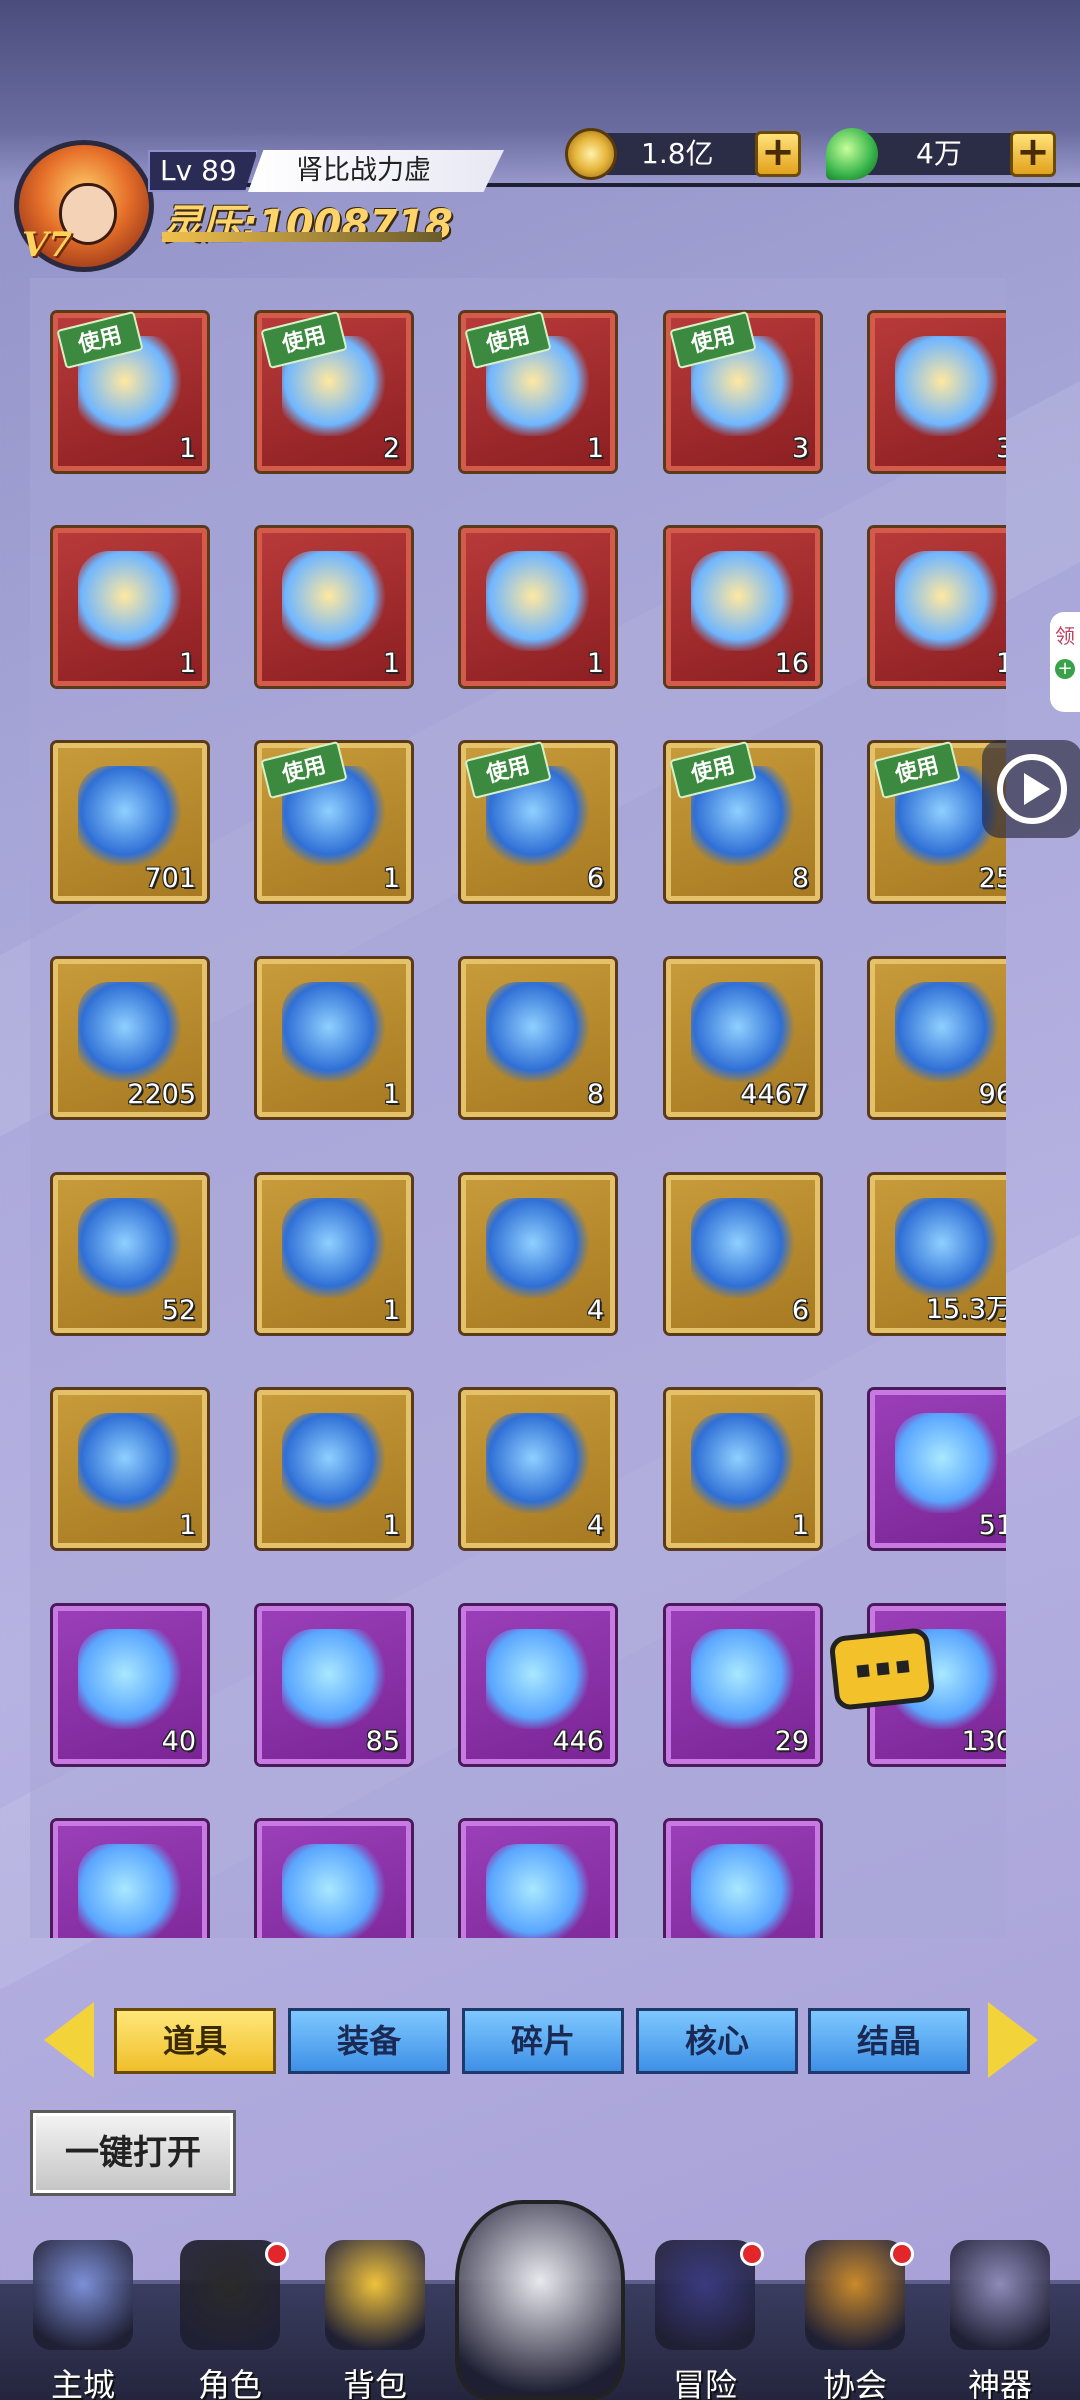 This screenshot has width=1080, height=2400. Describe the element at coordinates (947, 1463) in the screenshot. I see `rocket-icon` at that location.